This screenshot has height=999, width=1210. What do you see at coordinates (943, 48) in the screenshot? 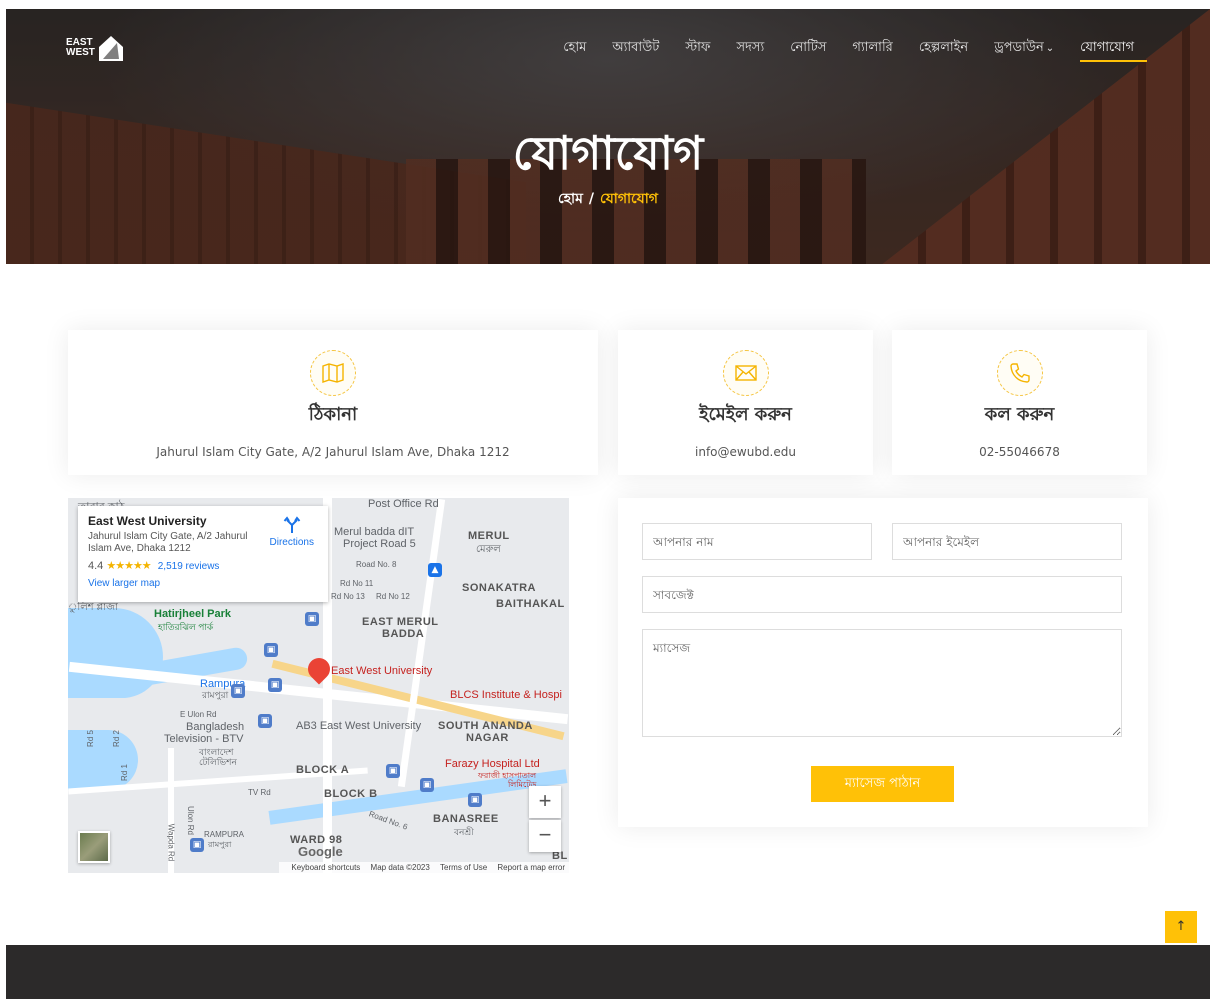
I see `nav-helpline: হেল্পলাইন` at bounding box center [943, 48].